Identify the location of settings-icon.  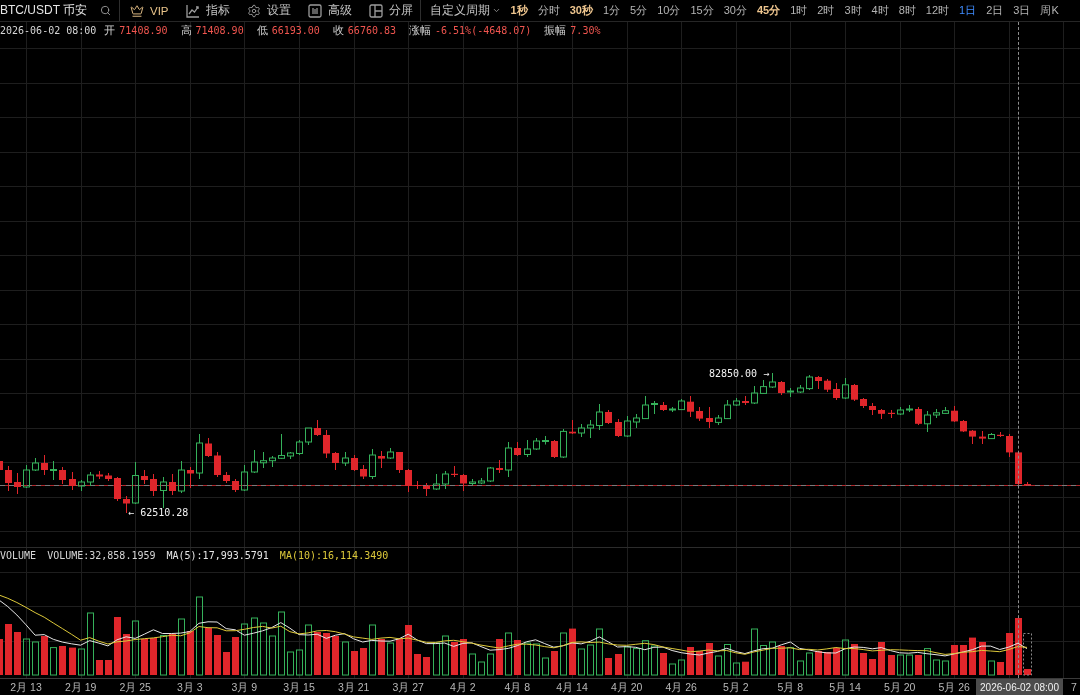
(253, 10).